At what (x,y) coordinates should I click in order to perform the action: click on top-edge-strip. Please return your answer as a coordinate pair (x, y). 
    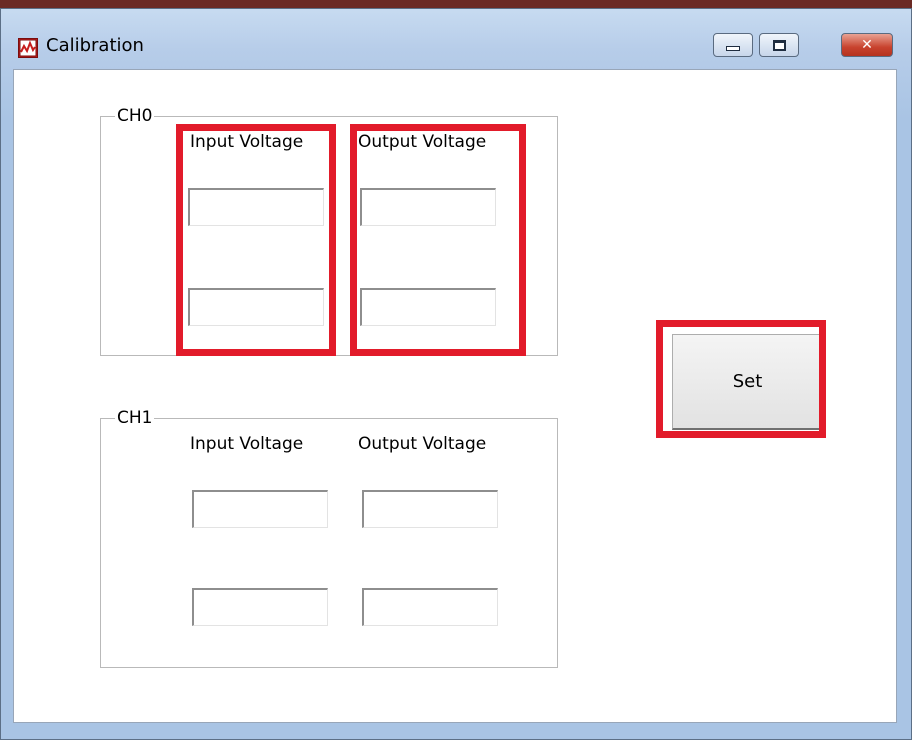
    Looking at the image, I should click on (456, 4).